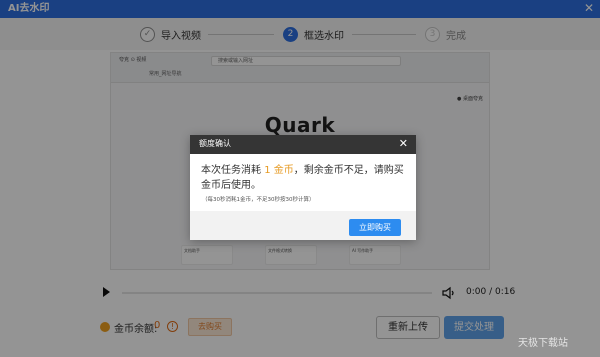 This screenshot has width=600, height=357. Describe the element at coordinates (279, 170) in the screenshot. I see `dialog-cost: 1 金币` at that location.